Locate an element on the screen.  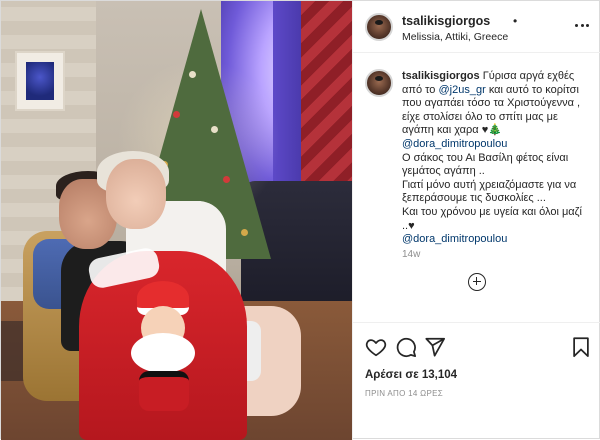
comment-icon is located at coordinates (406, 347).